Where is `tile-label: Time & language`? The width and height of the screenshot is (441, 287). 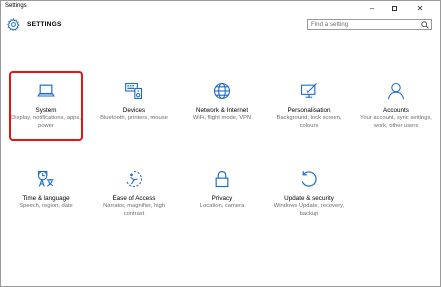 tile-label: Time & language is located at coordinates (46, 198).